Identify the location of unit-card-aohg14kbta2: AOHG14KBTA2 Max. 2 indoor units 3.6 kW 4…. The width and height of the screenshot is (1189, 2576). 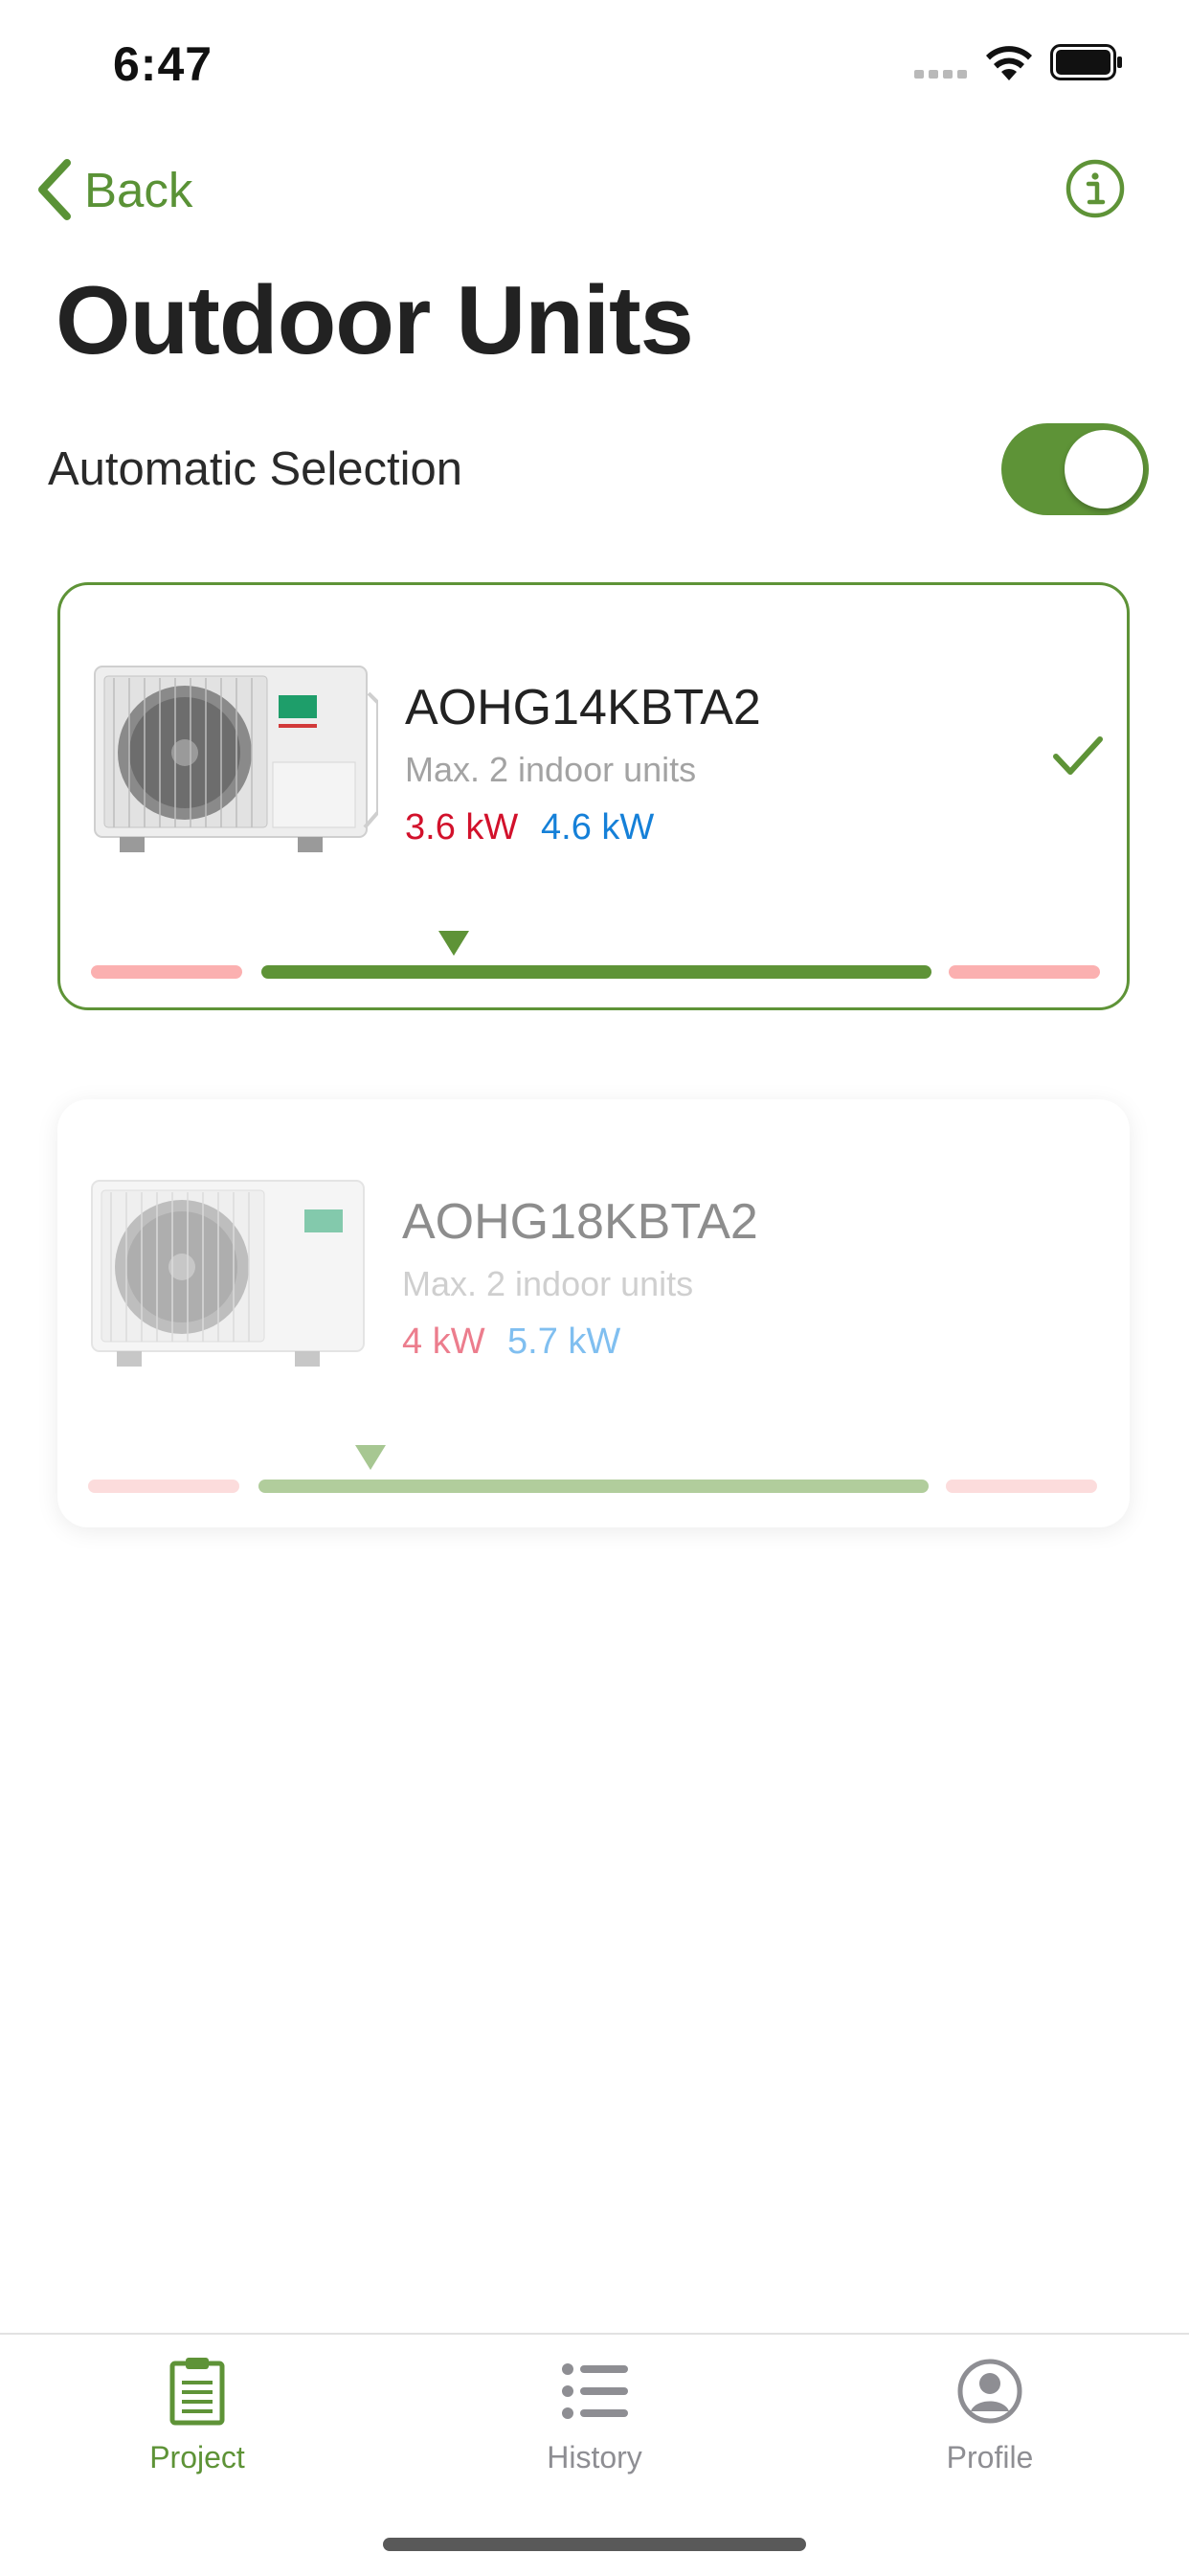
(593, 796).